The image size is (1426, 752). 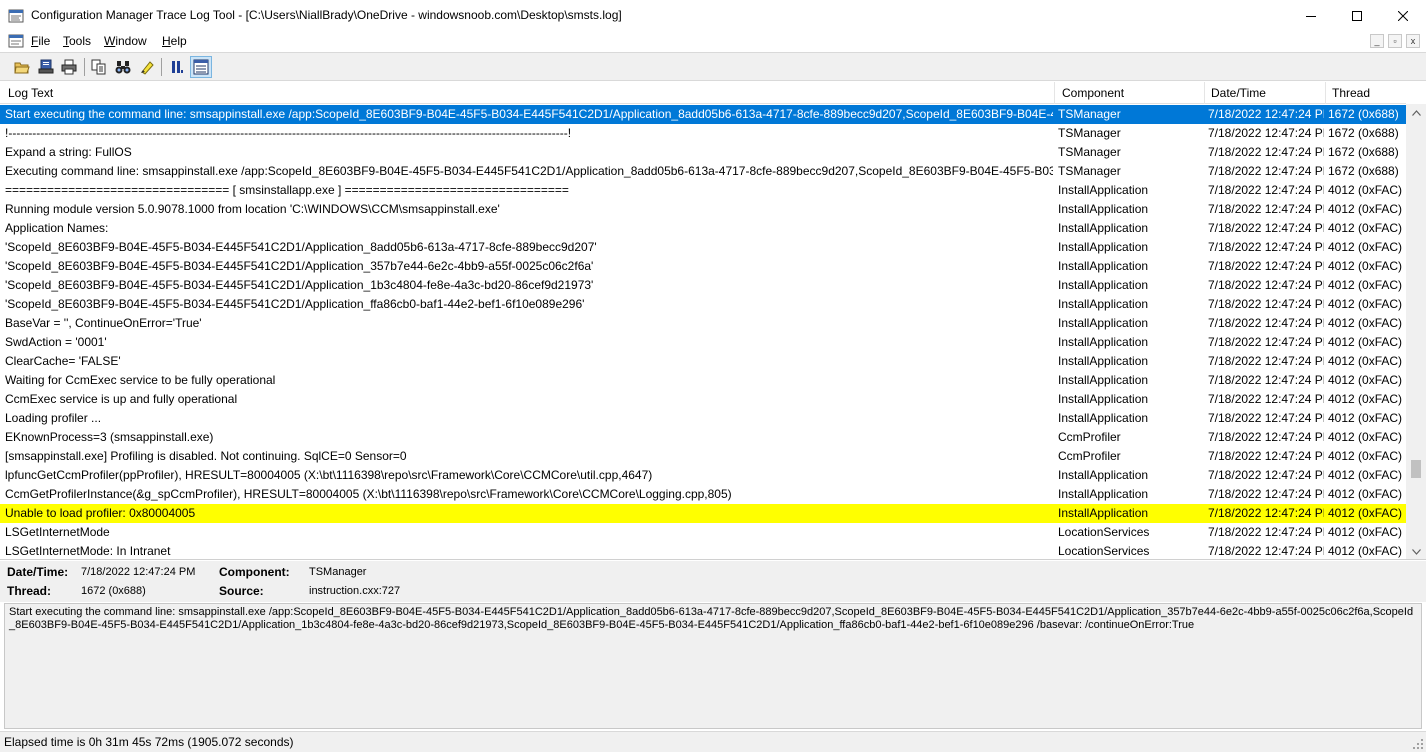 What do you see at coordinates (1403, 15) in the screenshot?
I see `close-button` at bounding box center [1403, 15].